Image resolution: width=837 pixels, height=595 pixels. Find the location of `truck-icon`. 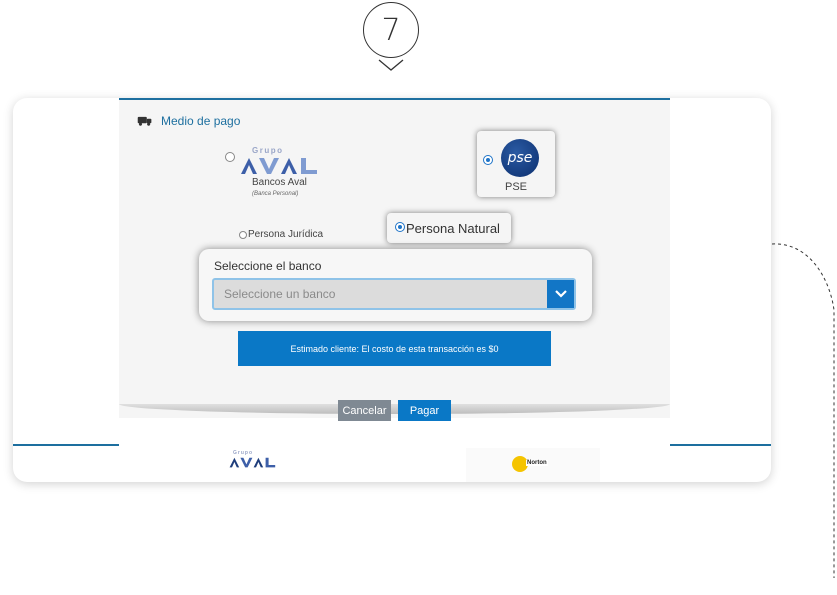

truck-icon is located at coordinates (144, 121).